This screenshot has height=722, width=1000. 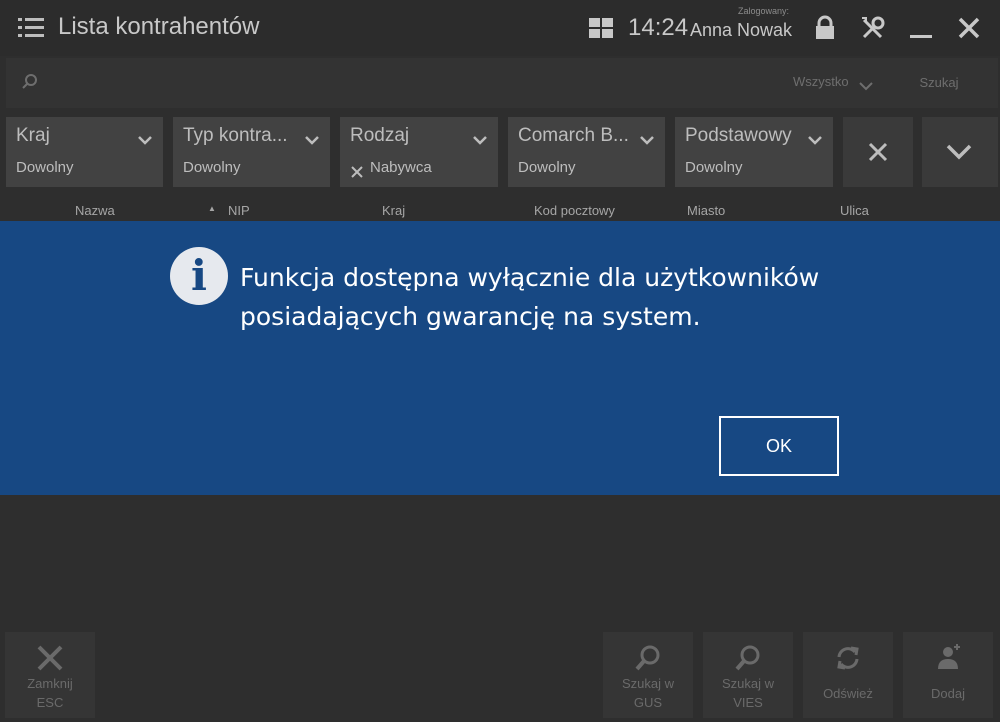 What do you see at coordinates (873, 28) in the screenshot?
I see `tools-icon` at bounding box center [873, 28].